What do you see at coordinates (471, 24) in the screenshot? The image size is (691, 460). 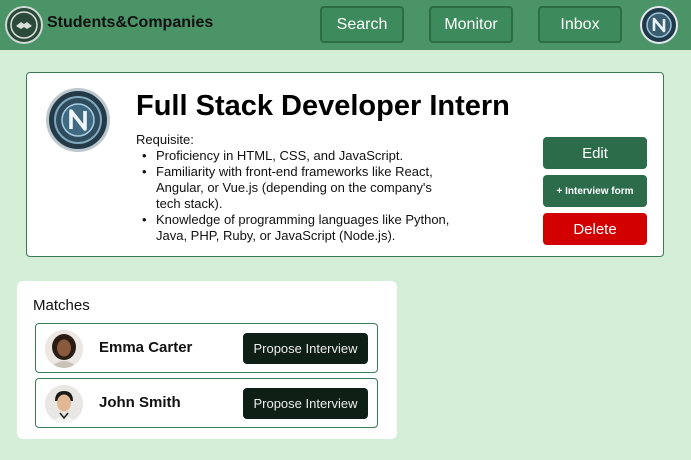 I see `nav-monitor-button: Monitor` at bounding box center [471, 24].